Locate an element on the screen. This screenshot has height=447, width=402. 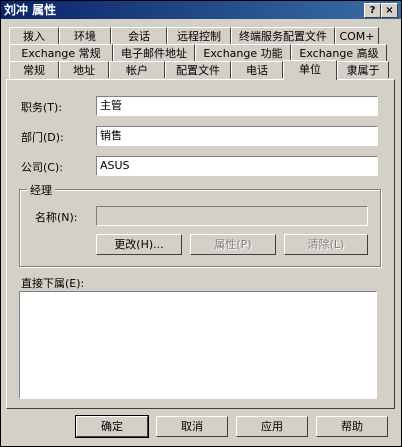
tab-general: 常规 is located at coordinates (34, 69).